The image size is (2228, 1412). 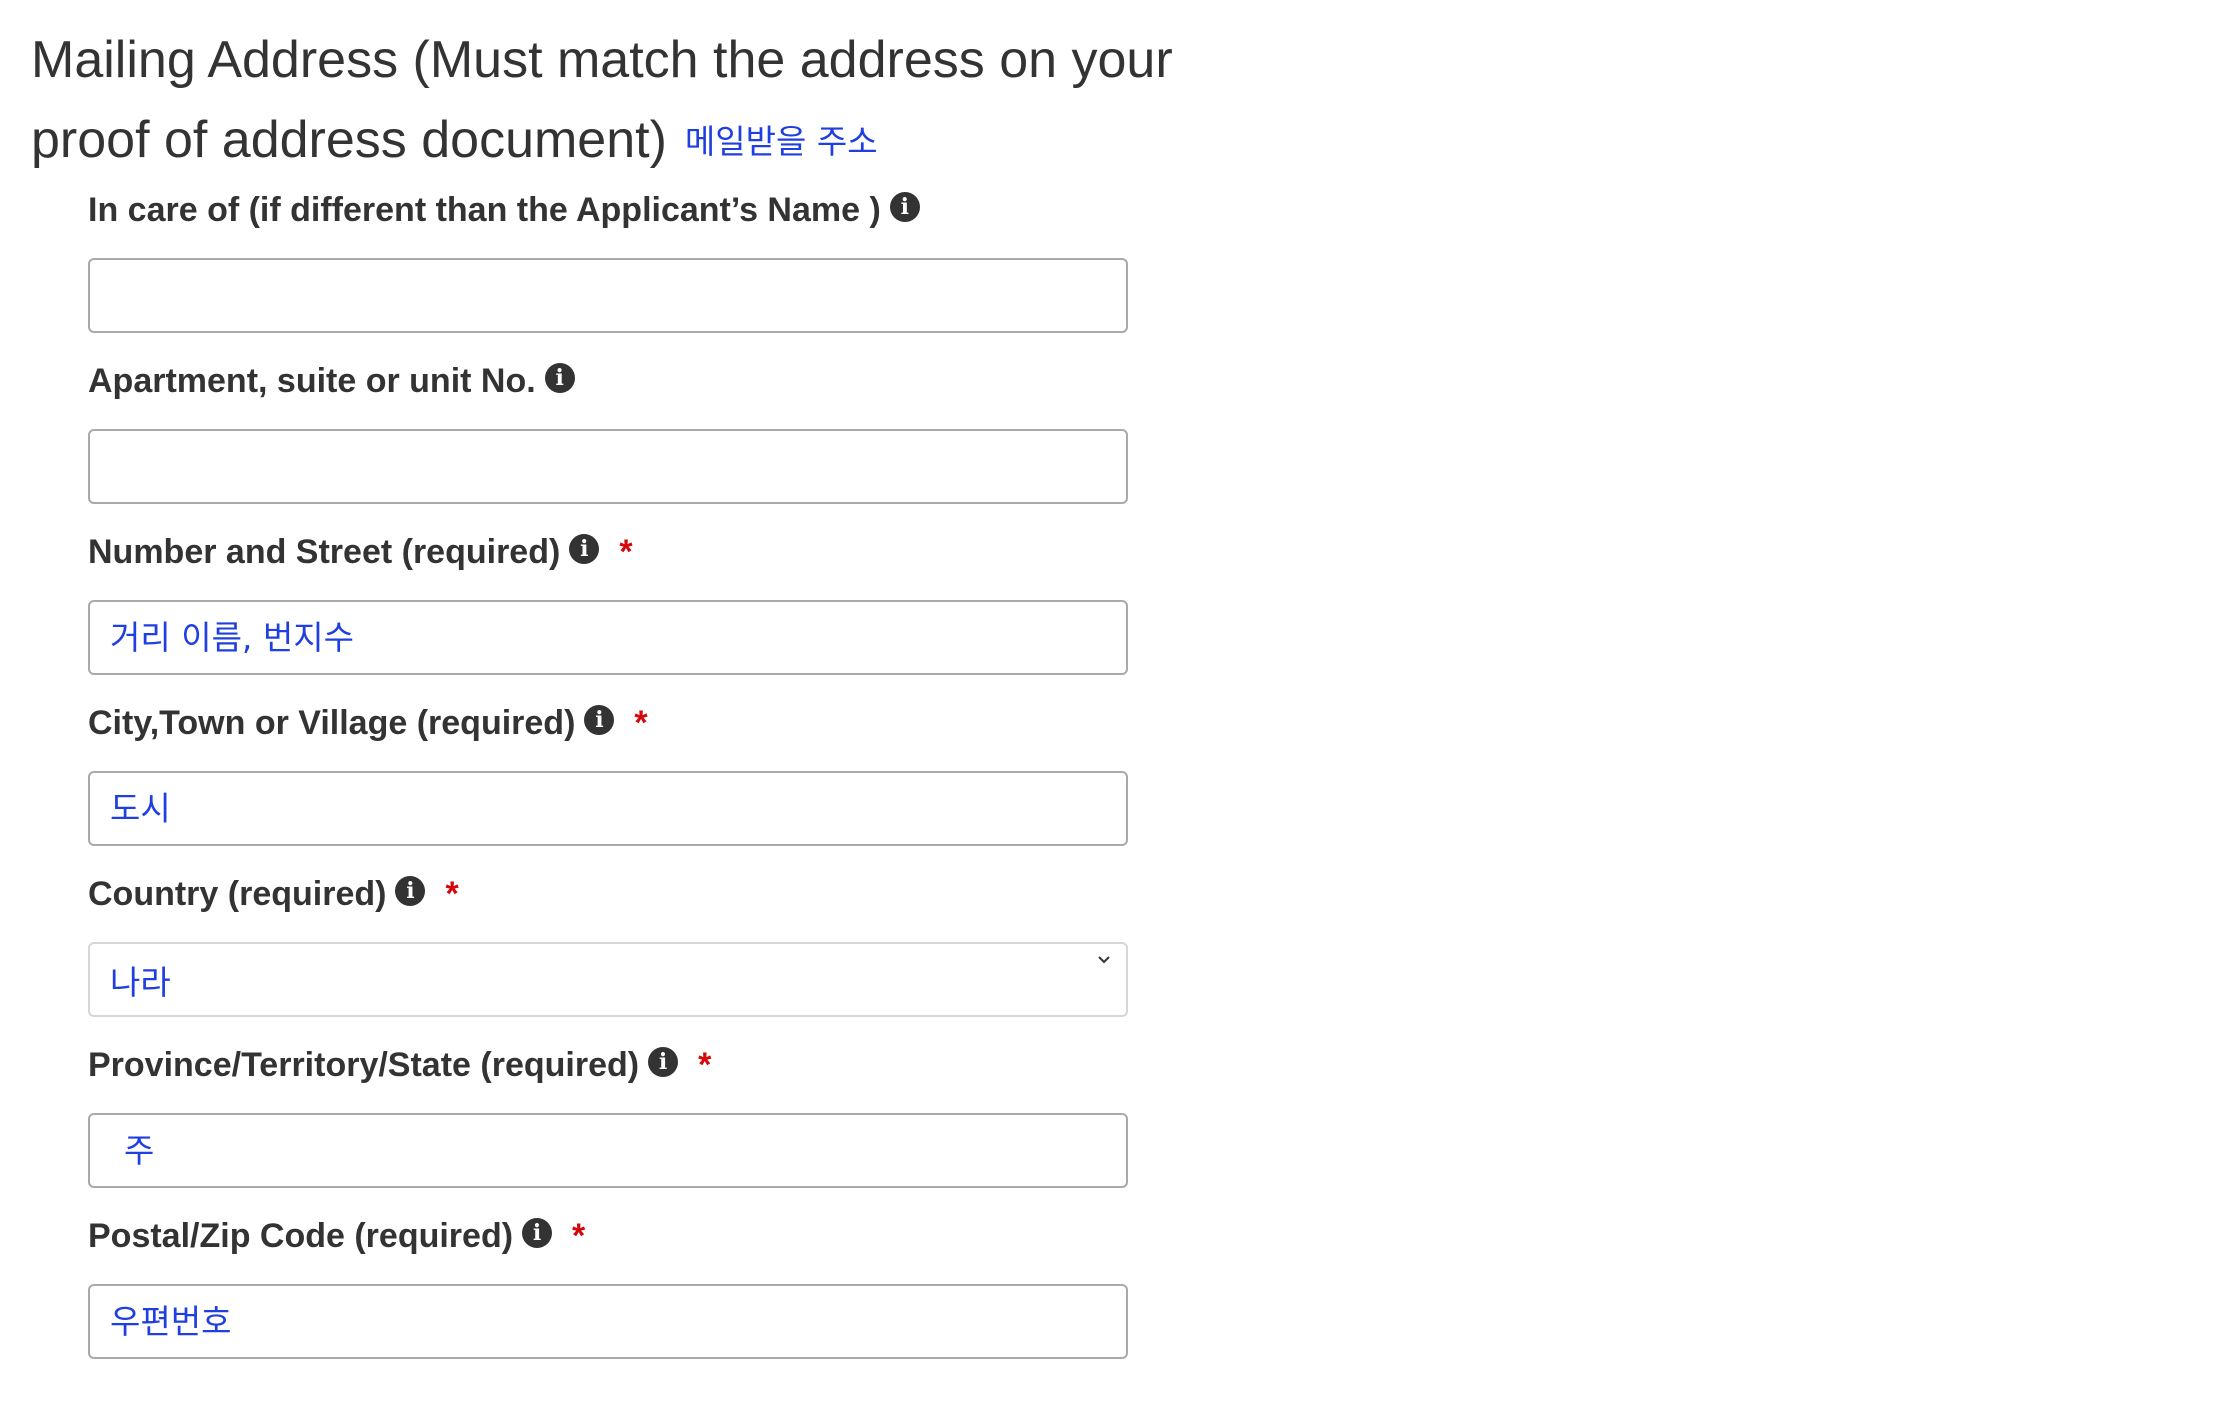 What do you see at coordinates (324, 551) in the screenshot?
I see `street-label-text: Number and Street (required)` at bounding box center [324, 551].